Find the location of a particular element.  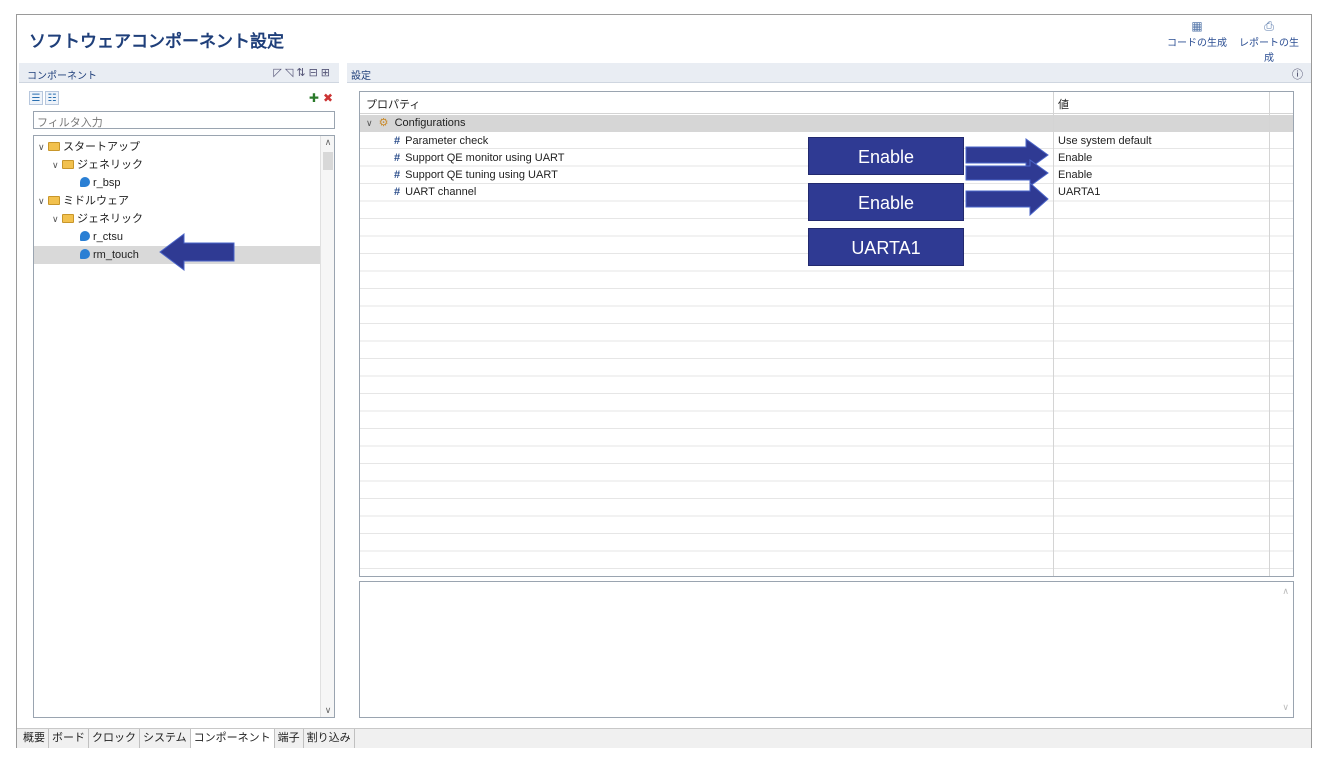

settings-panel-title: 設定 is located at coordinates (361, 76).